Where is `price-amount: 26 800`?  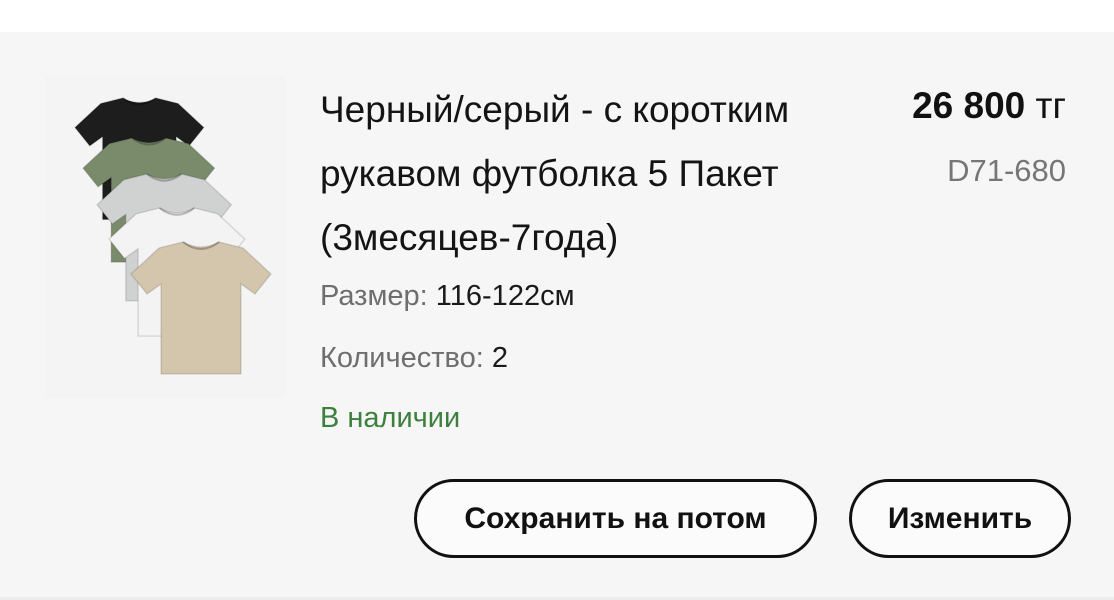 price-amount: 26 800 is located at coordinates (969, 105).